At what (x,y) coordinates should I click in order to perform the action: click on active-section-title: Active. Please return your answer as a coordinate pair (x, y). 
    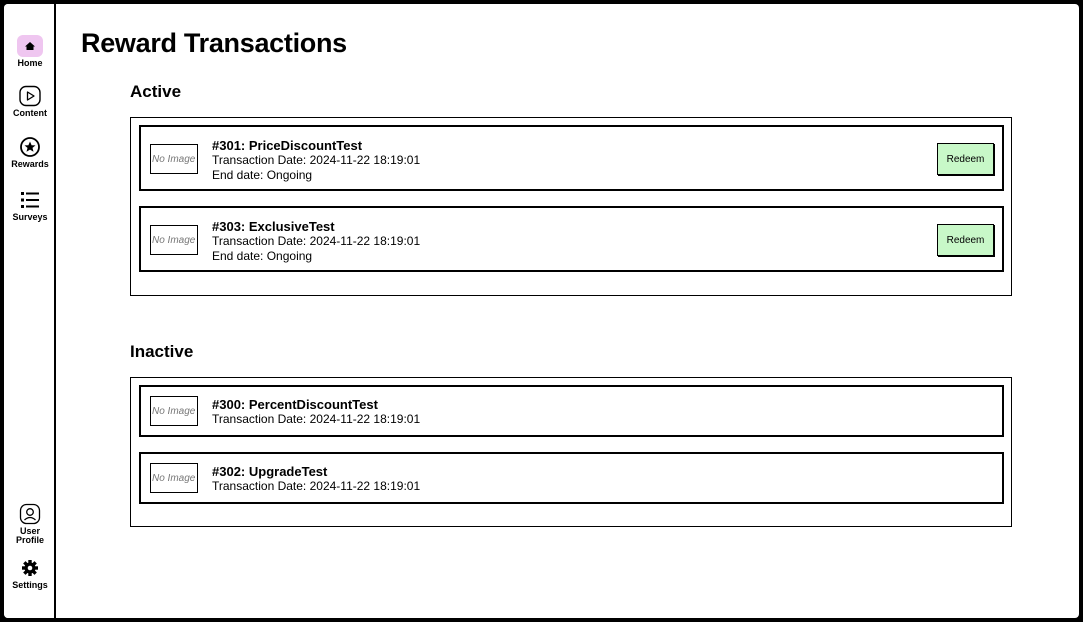
    Looking at the image, I should click on (156, 91).